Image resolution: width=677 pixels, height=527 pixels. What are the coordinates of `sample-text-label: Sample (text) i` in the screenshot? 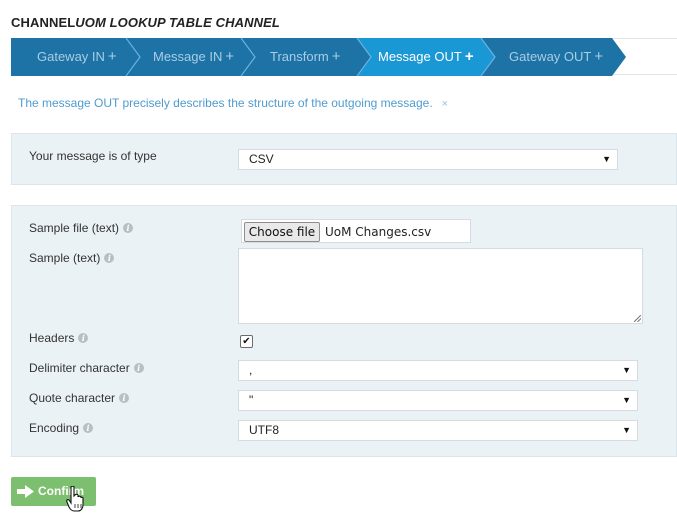 It's located at (72, 258).